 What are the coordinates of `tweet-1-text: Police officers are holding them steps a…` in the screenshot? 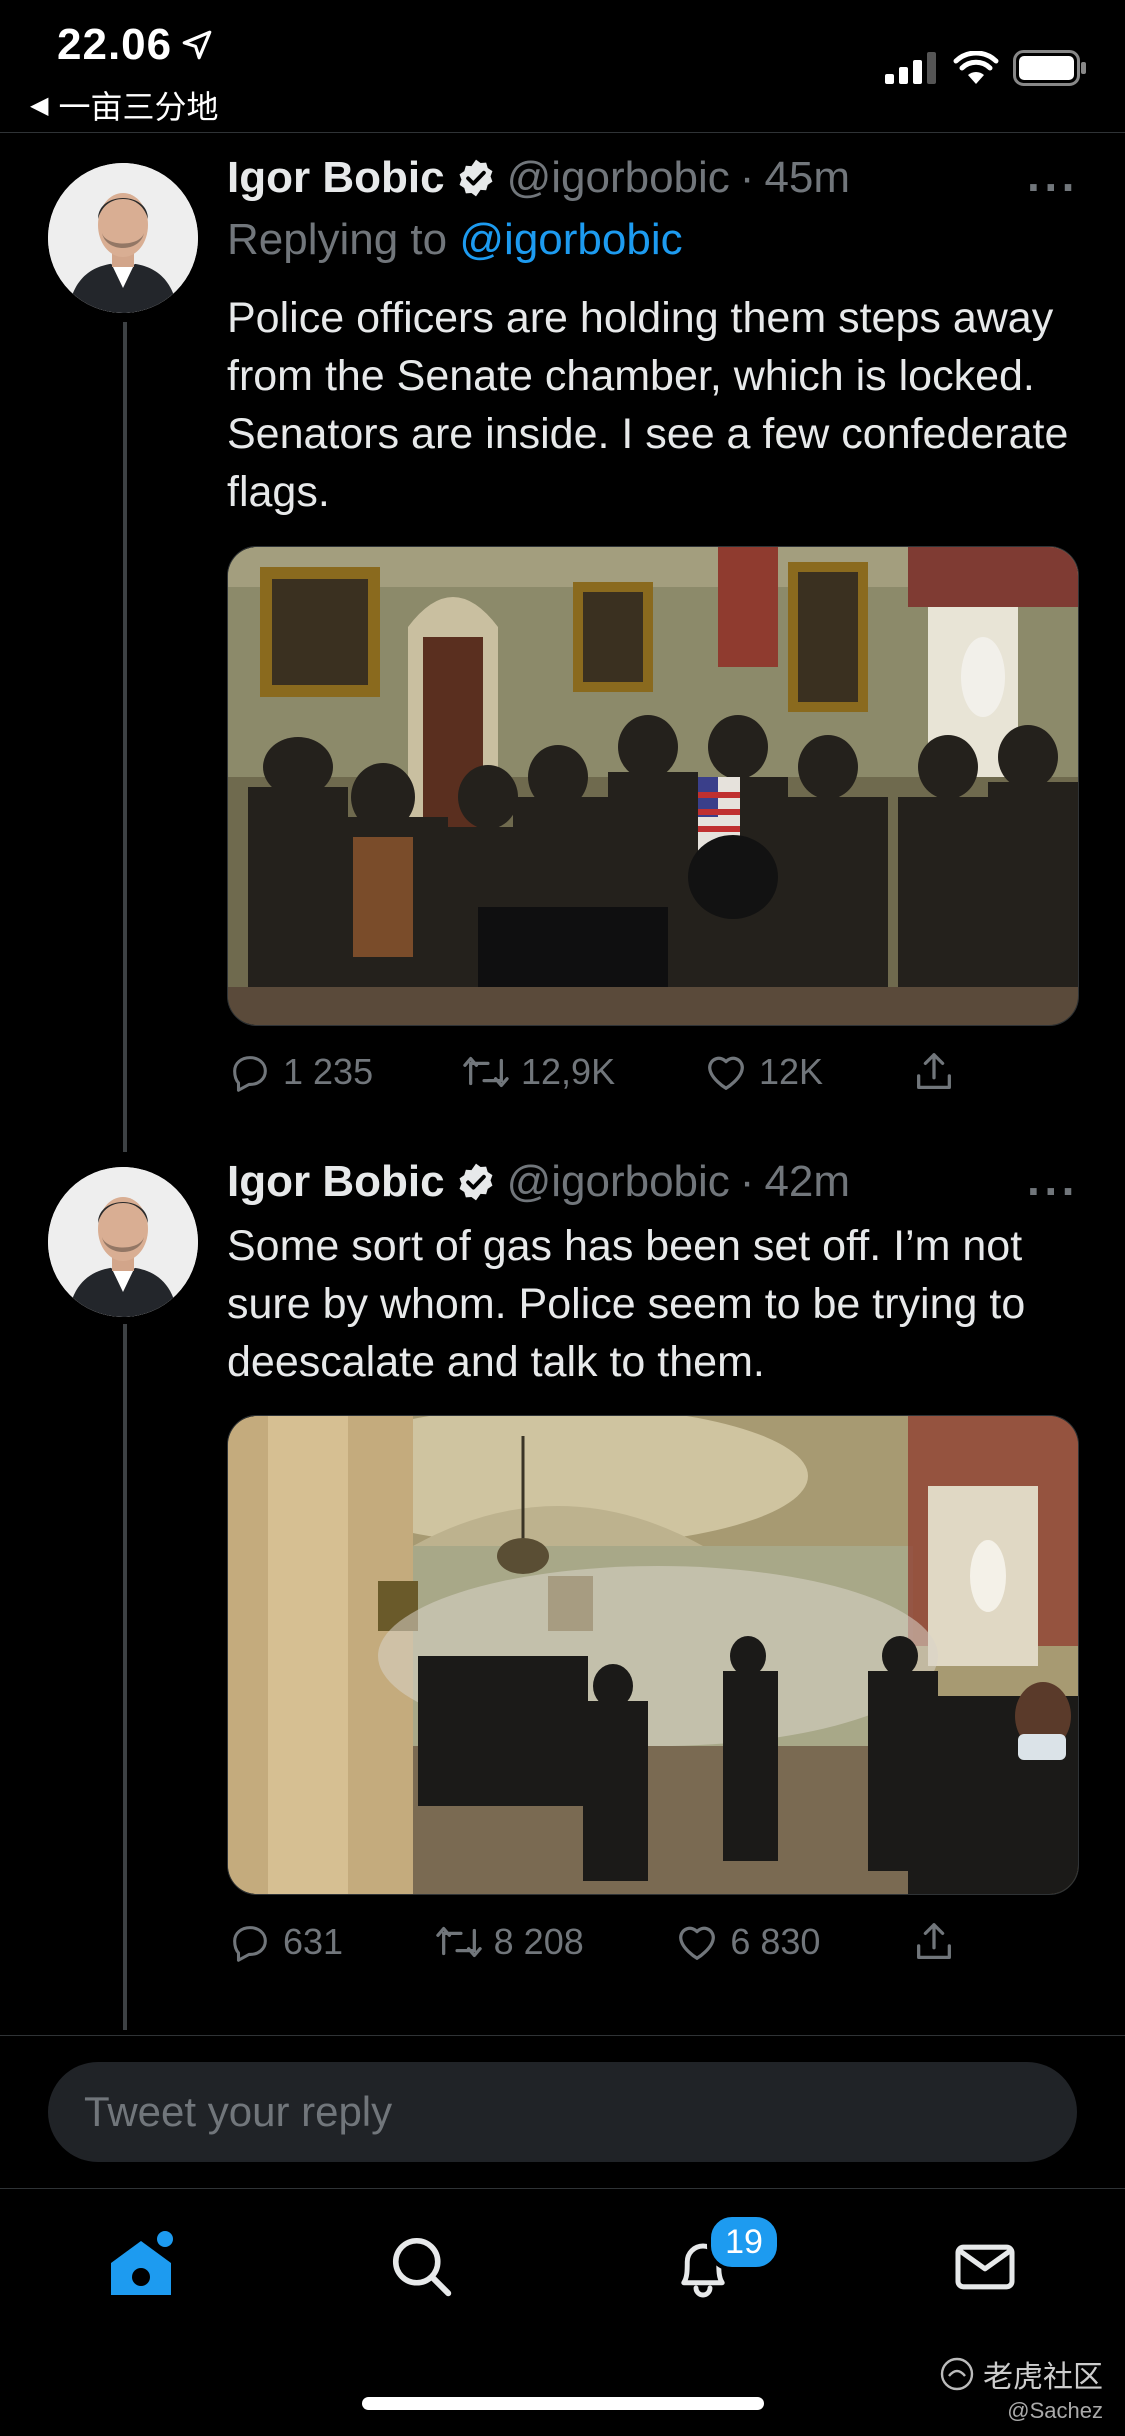 It's located at (648, 405).